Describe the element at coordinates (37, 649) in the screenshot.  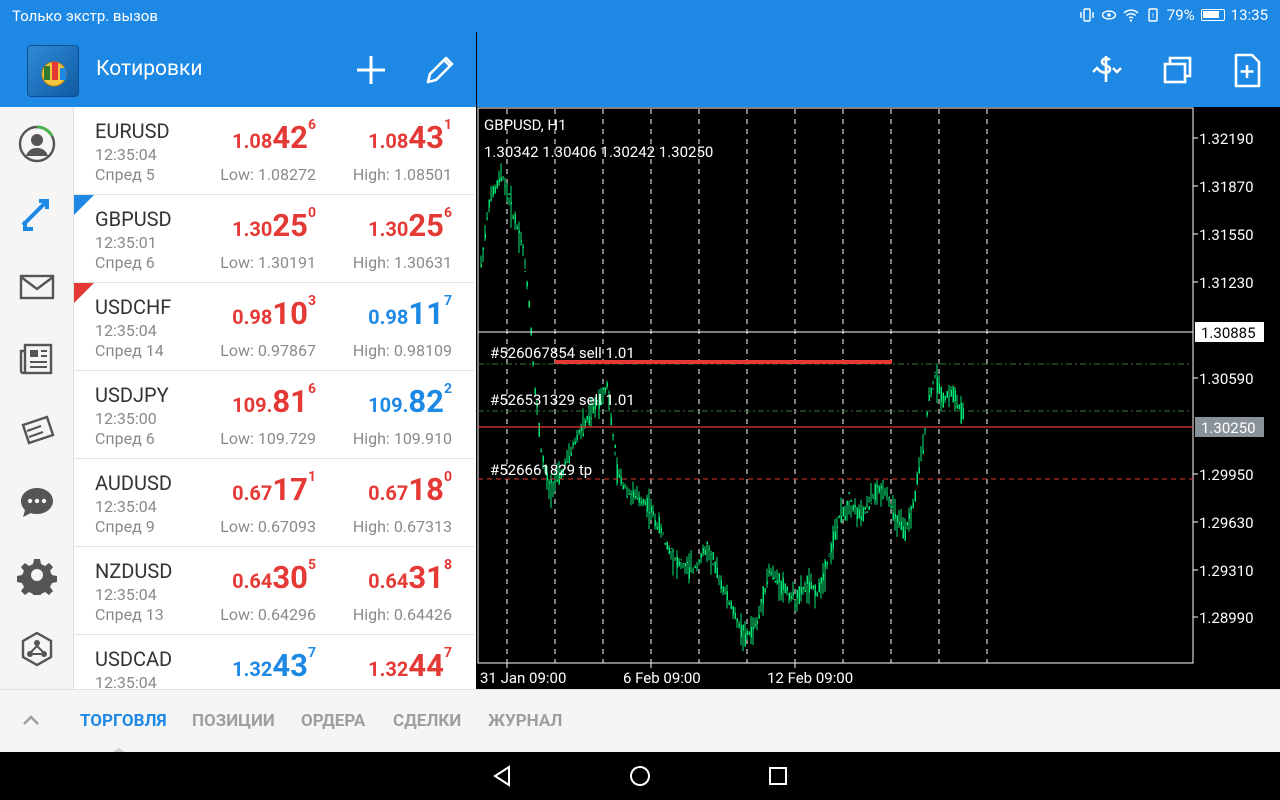
I see `sidebar-item-community` at that location.